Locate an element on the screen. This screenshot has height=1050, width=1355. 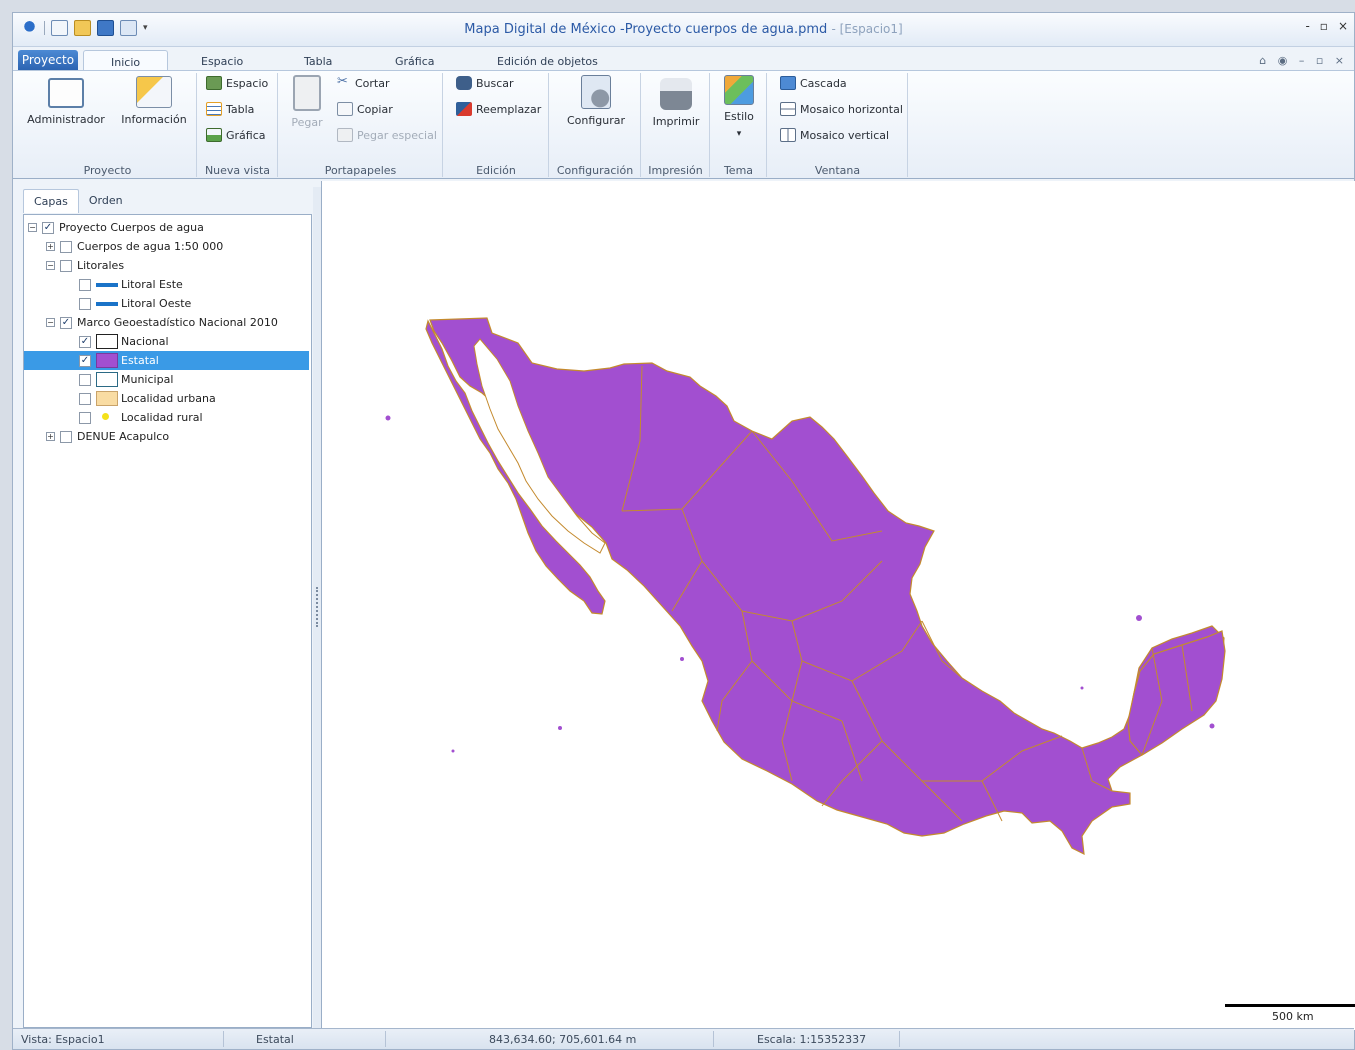
tab-inicio: Inicio is located at coordinates (126, 61).